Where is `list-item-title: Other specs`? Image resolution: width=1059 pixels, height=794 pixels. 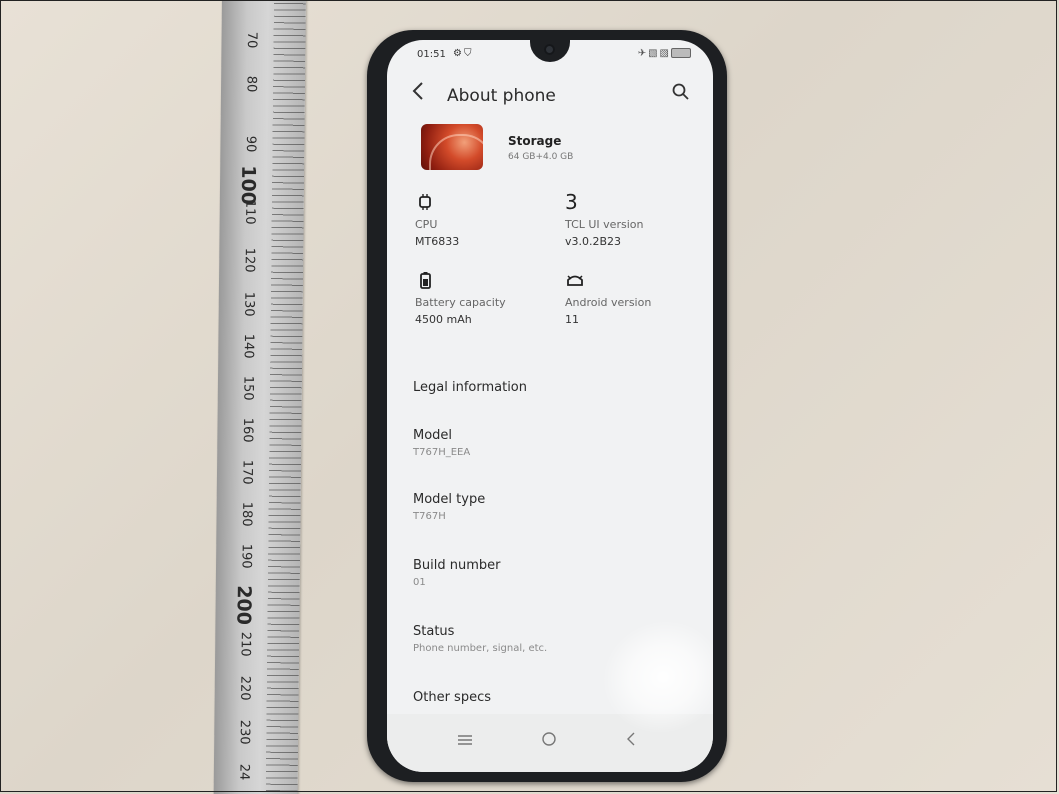
list-item-title: Other specs is located at coordinates (452, 697).